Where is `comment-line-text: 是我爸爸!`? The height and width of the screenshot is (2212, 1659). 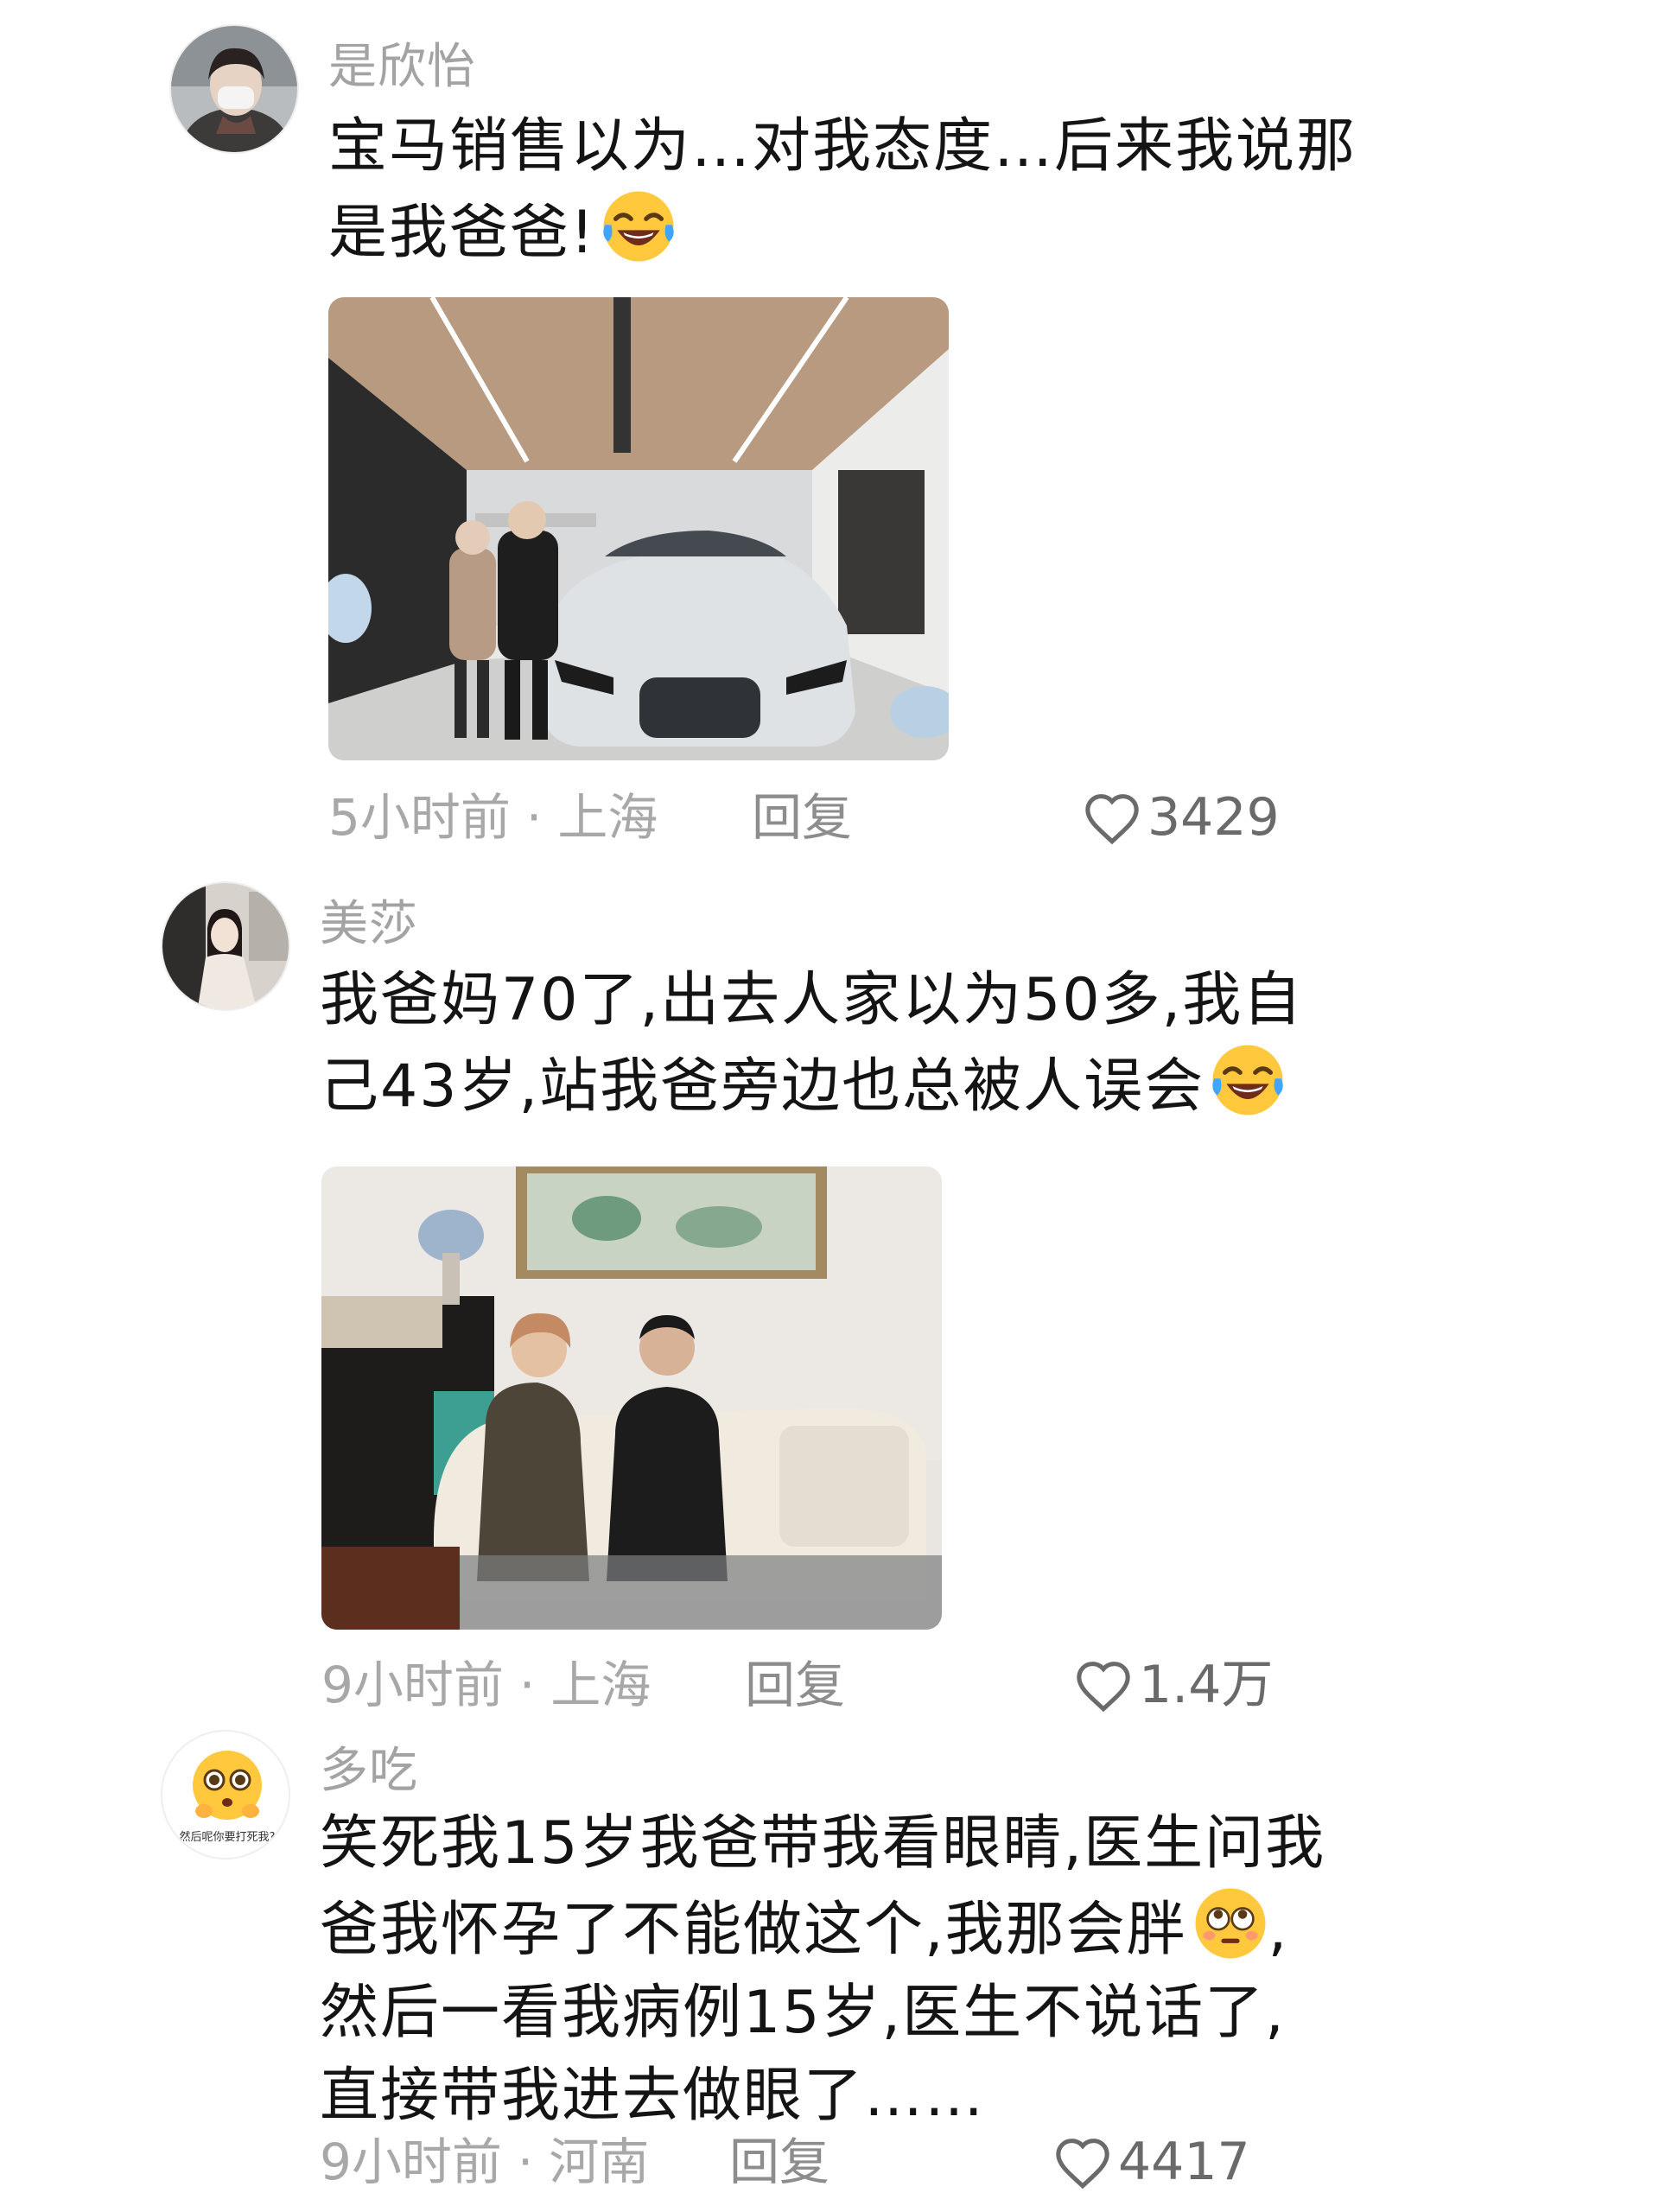
comment-line-text: 是我爸爸! is located at coordinates (462, 233).